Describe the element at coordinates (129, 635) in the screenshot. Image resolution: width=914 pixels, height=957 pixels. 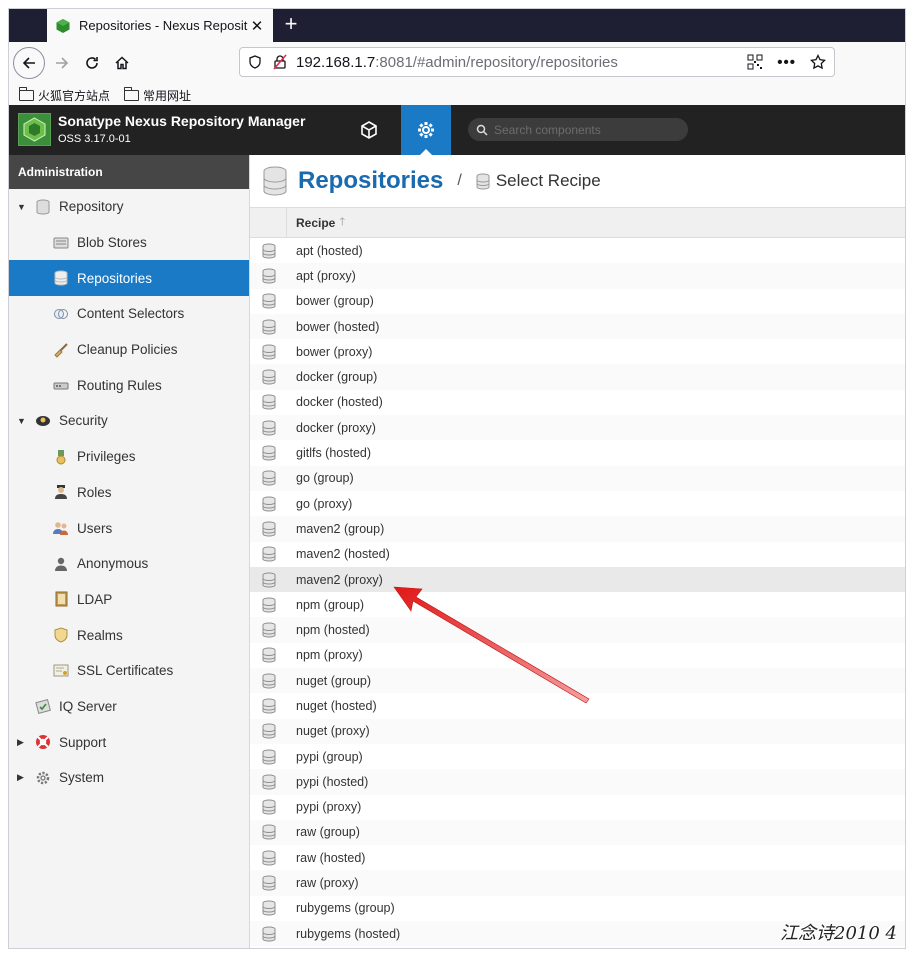
I see `sidebar-item-realms: Realms` at that location.